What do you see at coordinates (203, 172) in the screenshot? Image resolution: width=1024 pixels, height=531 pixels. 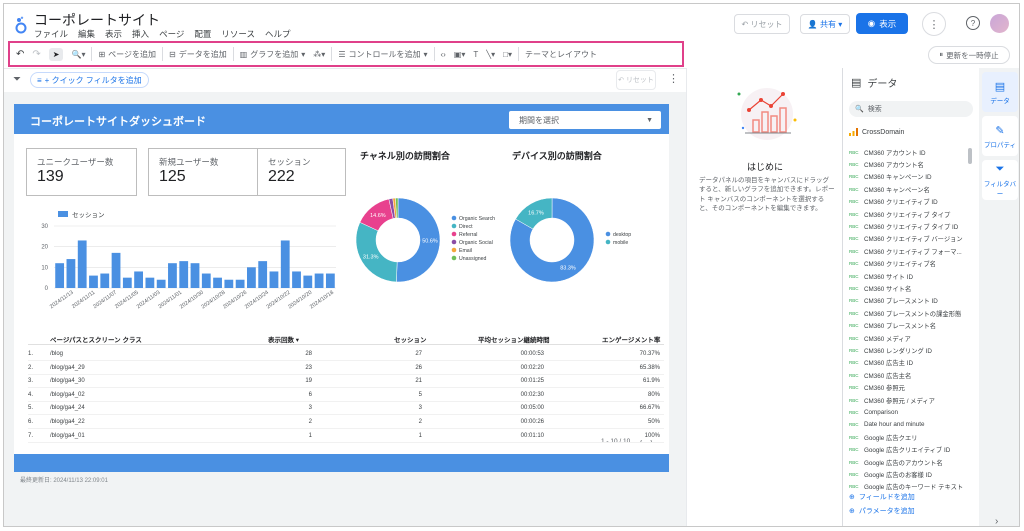 I see `kpi-new-users: 新規ユーザー数 125` at bounding box center [203, 172].